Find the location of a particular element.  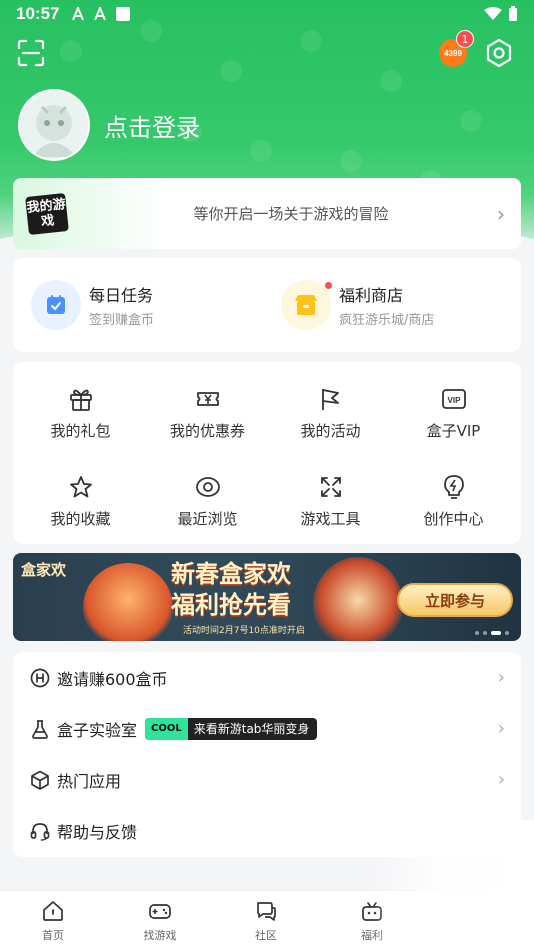

my-games-card: 我的游戏 等你开启一场关于游戏的冒险 › is located at coordinates (267, 213).